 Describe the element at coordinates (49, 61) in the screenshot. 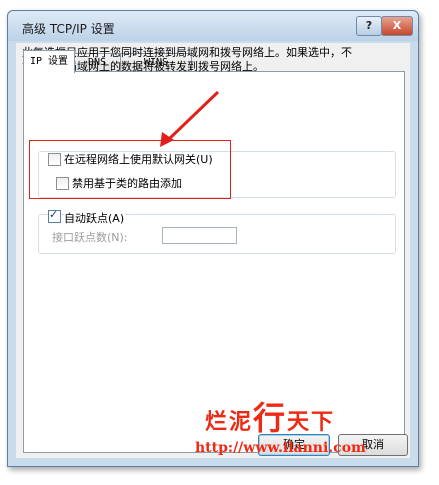

I see `tab-ip-settings: IP 设置` at that location.